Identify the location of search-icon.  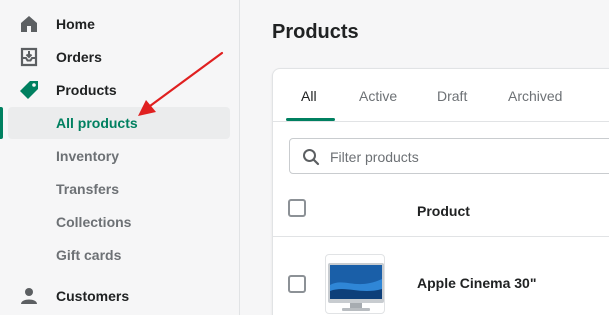
(311, 157).